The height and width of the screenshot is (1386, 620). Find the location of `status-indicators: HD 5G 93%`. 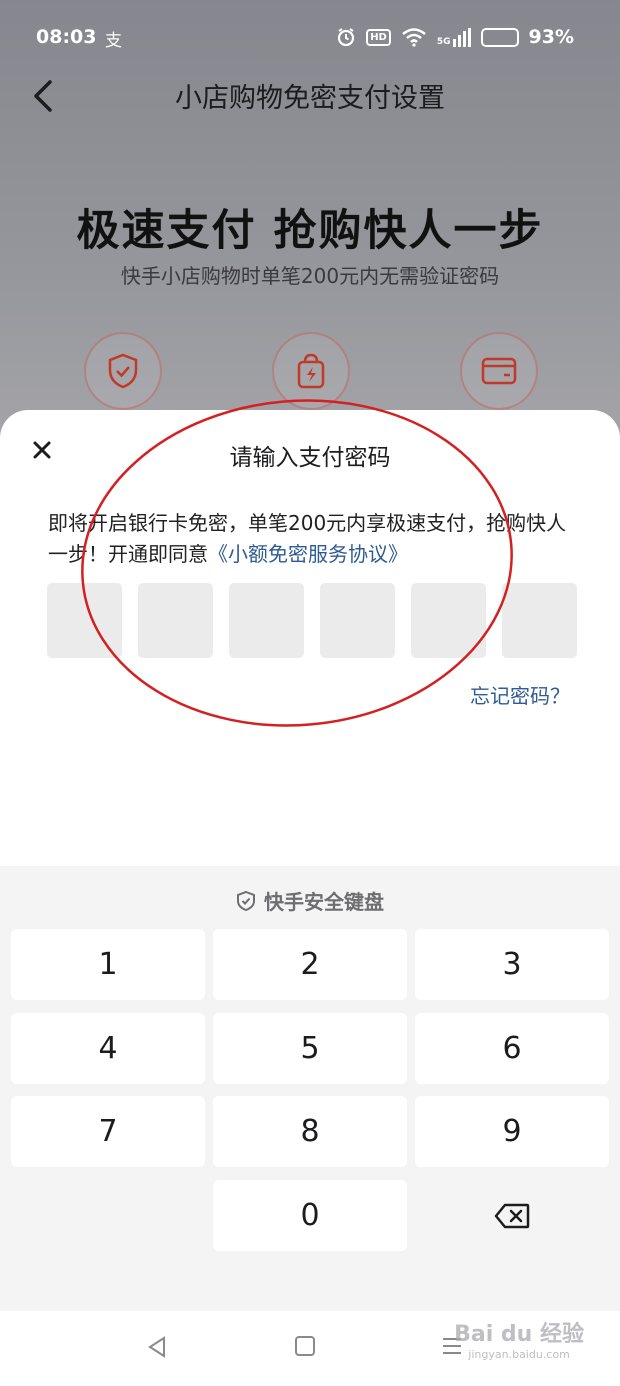

status-indicators: HD 5G 93% is located at coordinates (455, 37).